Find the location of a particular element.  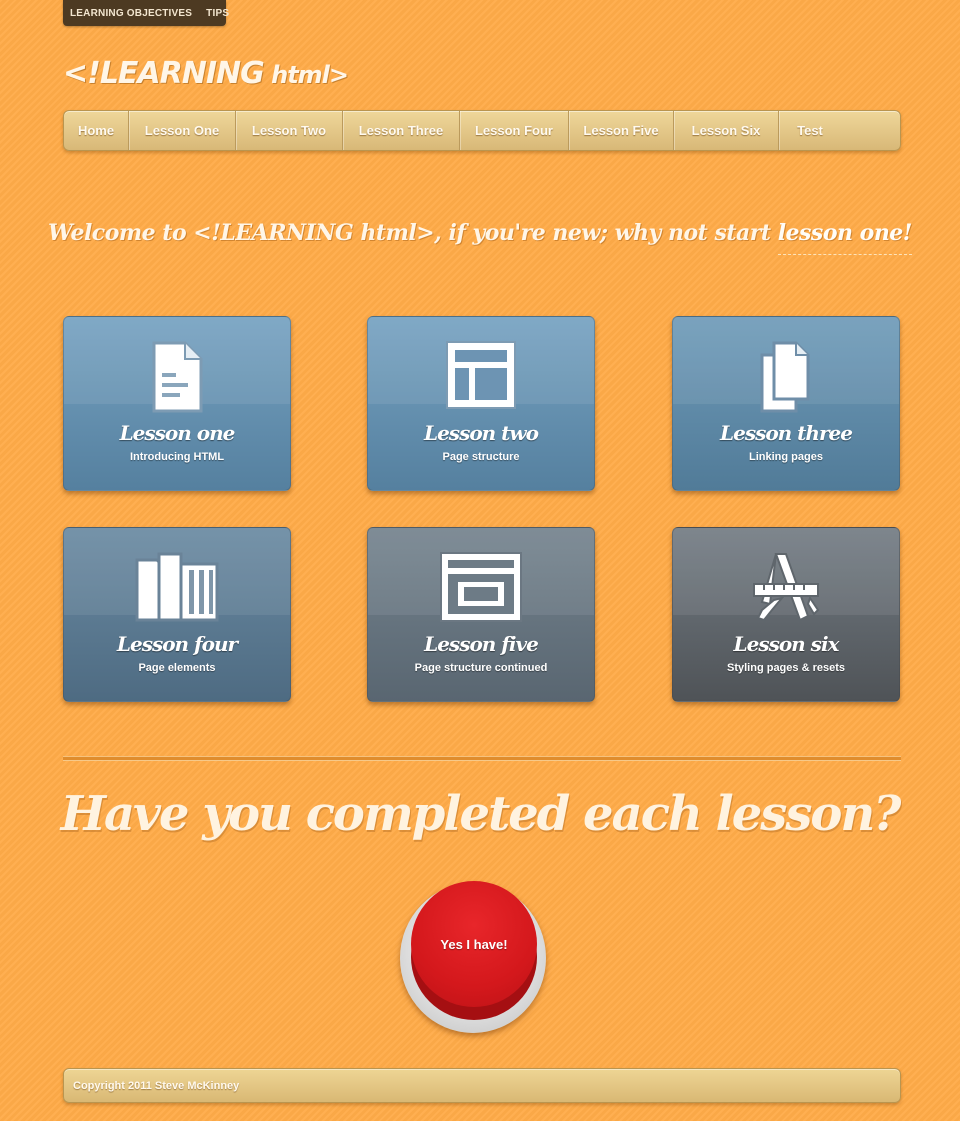

lesson-four-subtitle: Page elements is located at coordinates (177, 668).